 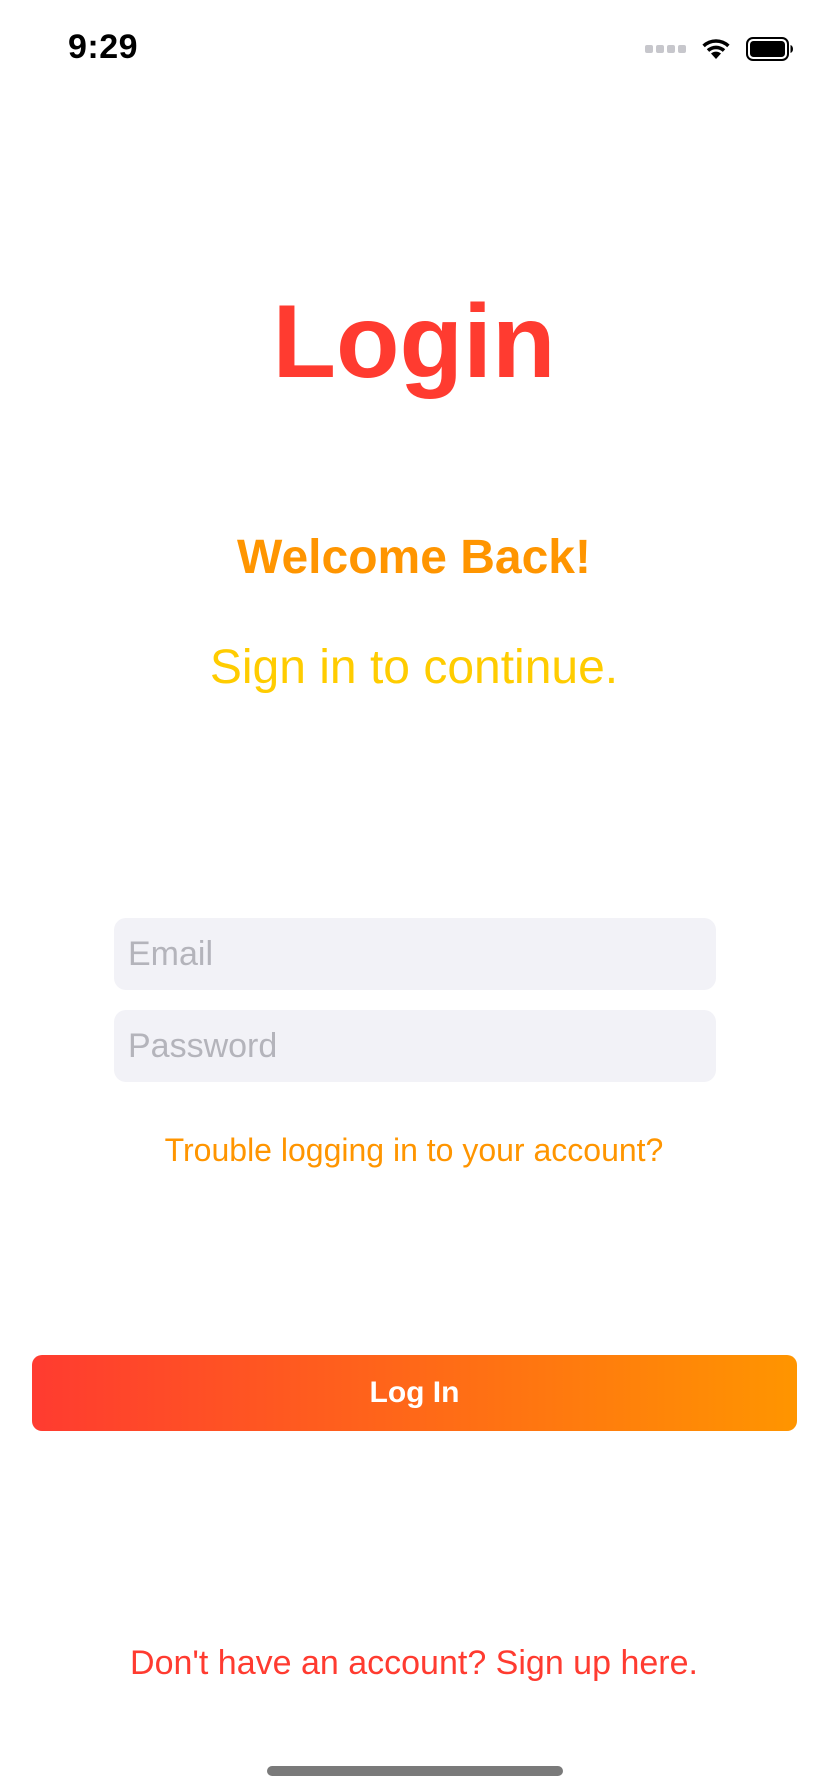 I want to click on signup-link: Don't have an account? Sign up here., so click(x=414, y=1663).